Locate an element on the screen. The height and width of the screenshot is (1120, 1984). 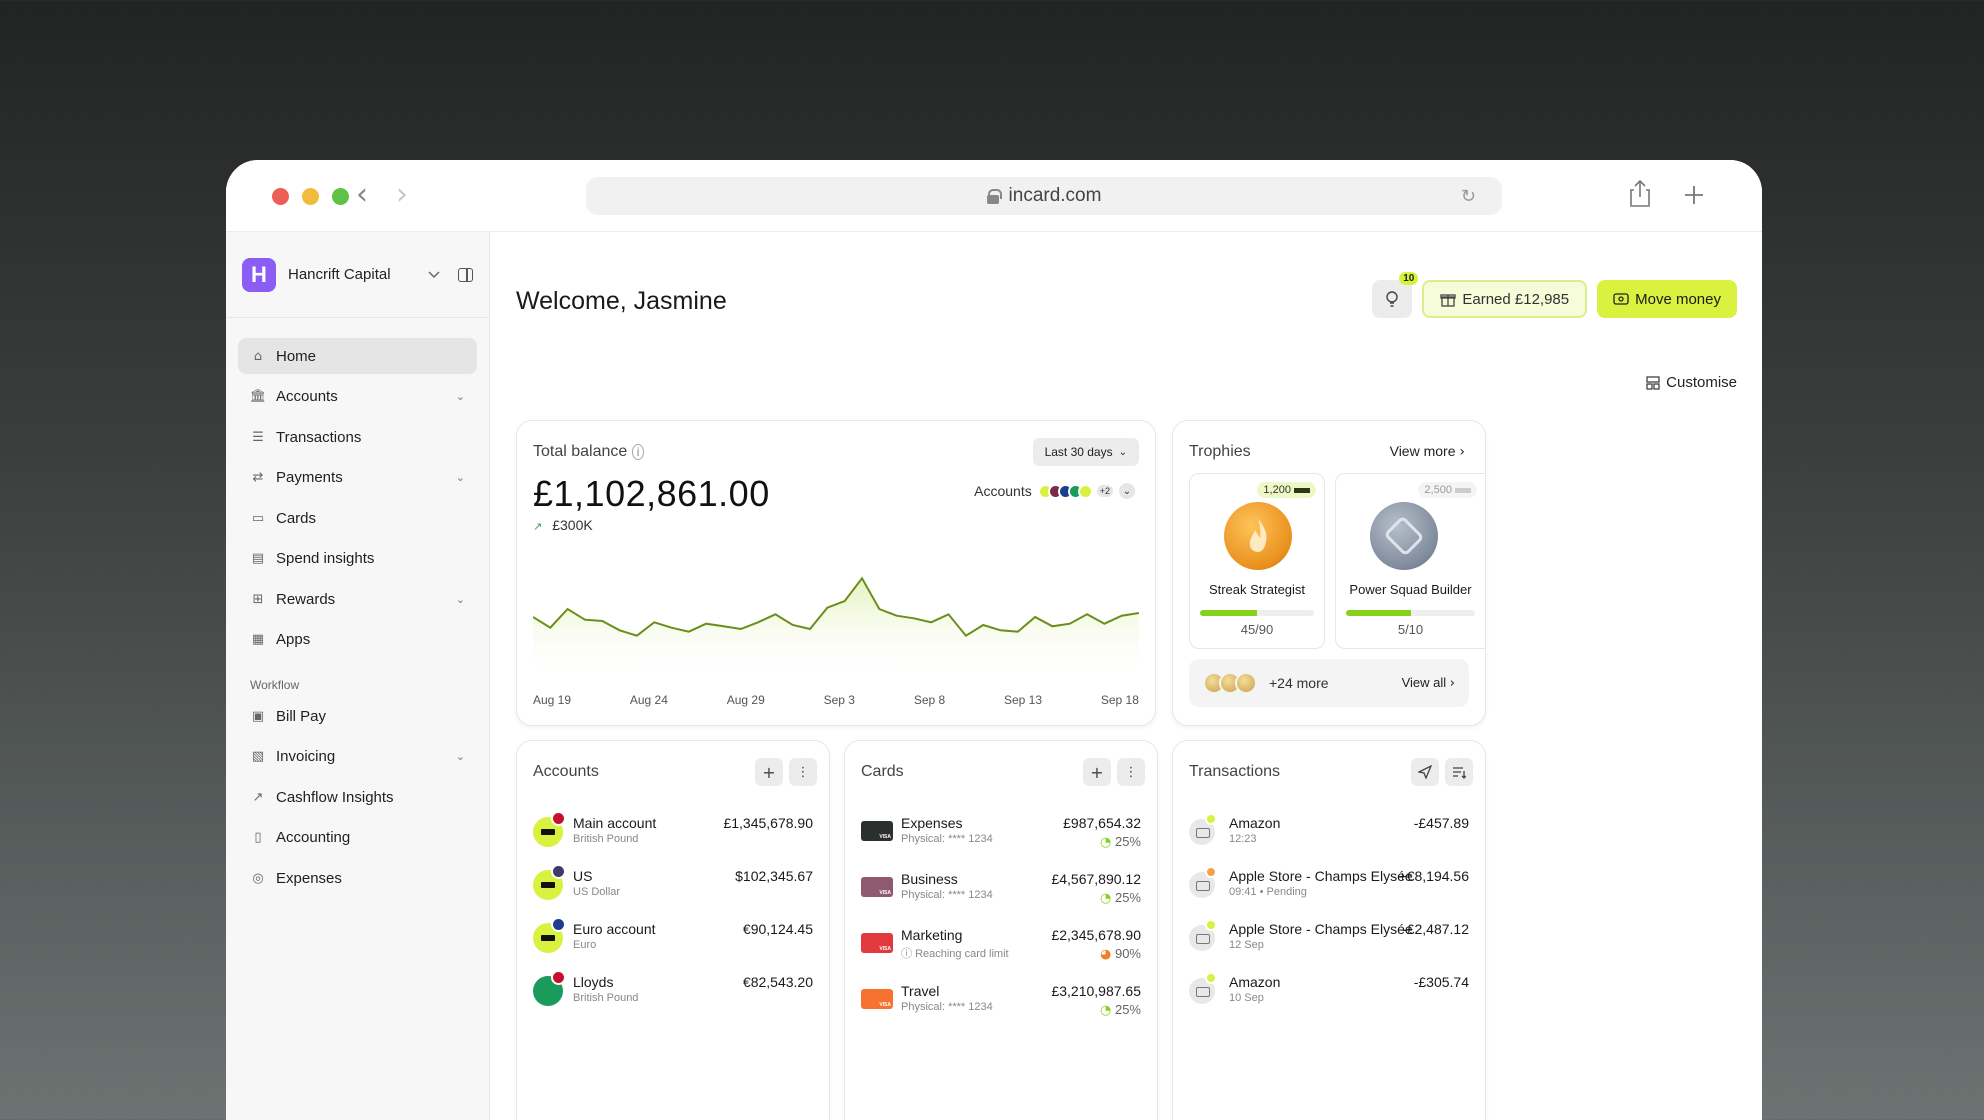
notification-badge: 10 is located at coordinates (1409, 278).